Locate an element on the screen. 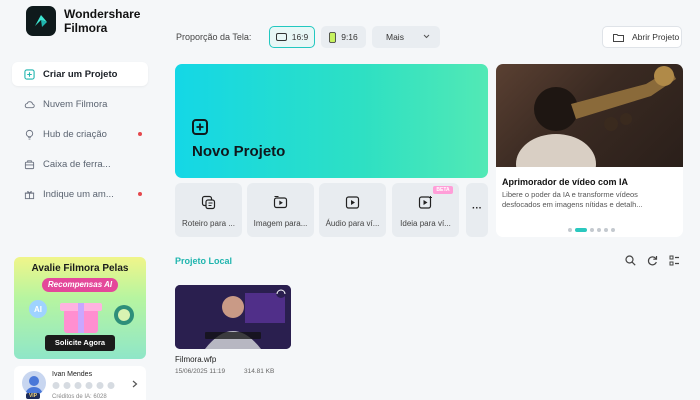 The image size is (700, 400). toolbox-icon is located at coordinates (29, 164).